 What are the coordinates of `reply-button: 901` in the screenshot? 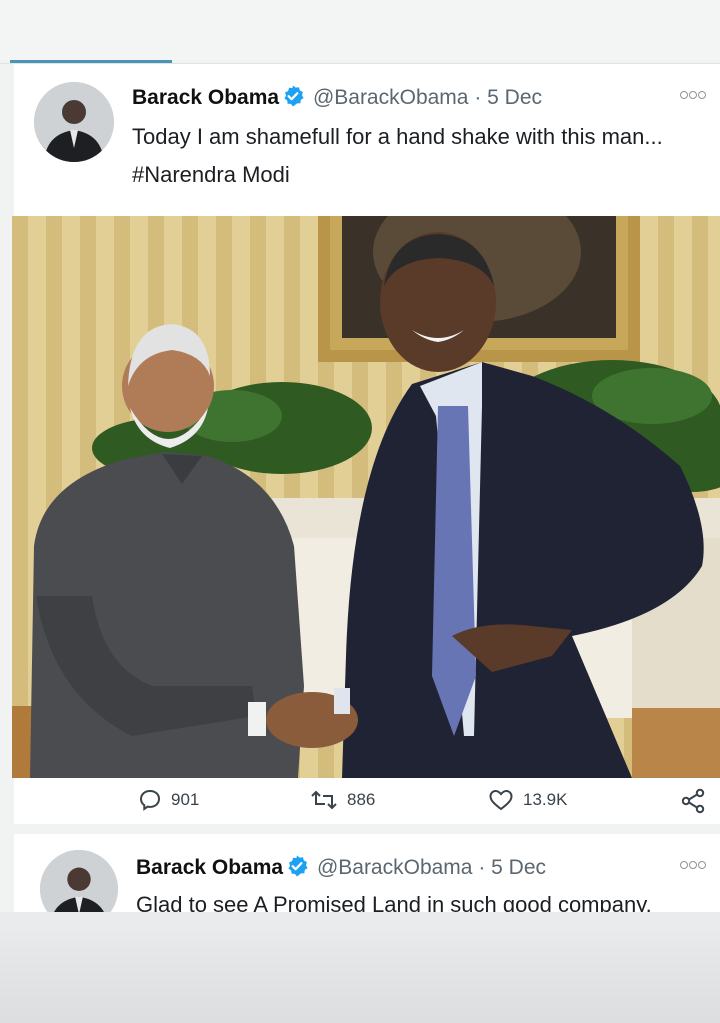 It's located at (168, 800).